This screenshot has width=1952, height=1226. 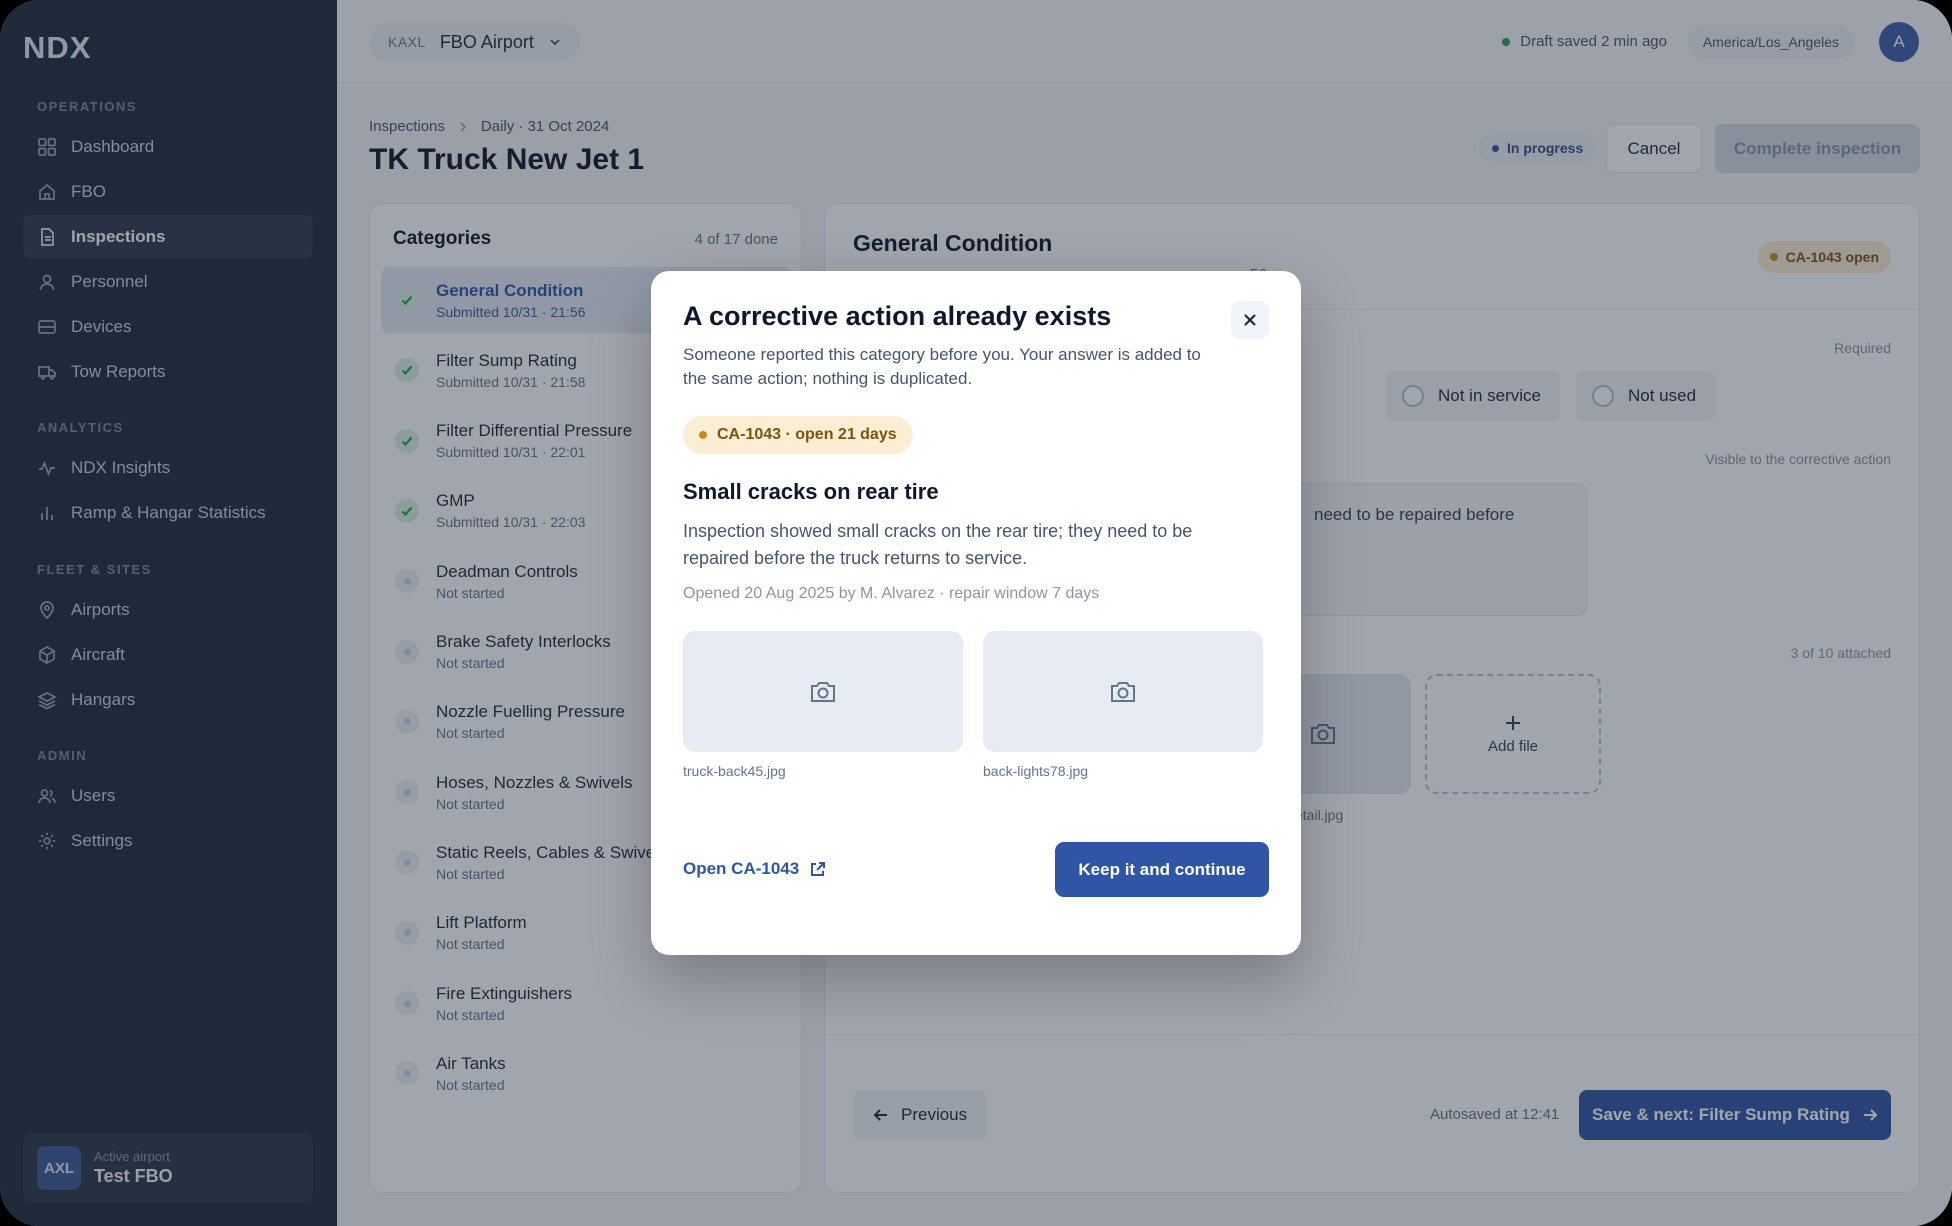 What do you see at coordinates (741, 868) in the screenshot?
I see `open-link-label: Open CA-1043` at bounding box center [741, 868].